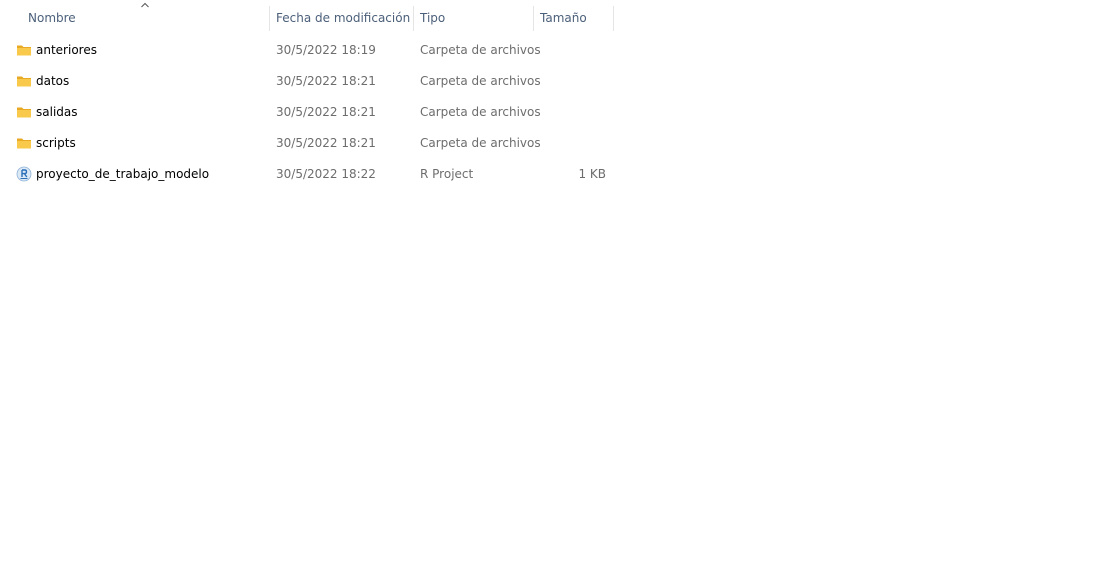 The image size is (1100, 566). Describe the element at coordinates (24, 174) in the screenshot. I see `rproject-file-icon` at that location.